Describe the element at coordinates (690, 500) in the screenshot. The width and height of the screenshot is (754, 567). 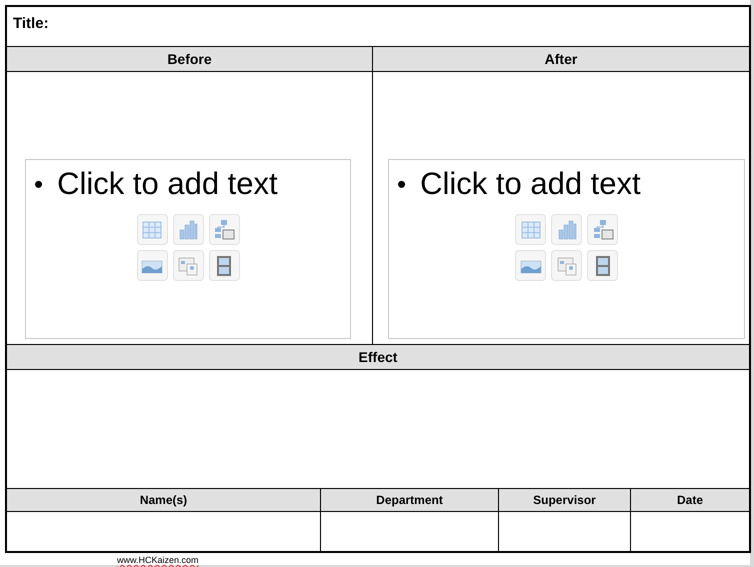
I see `column-header: Date` at that location.